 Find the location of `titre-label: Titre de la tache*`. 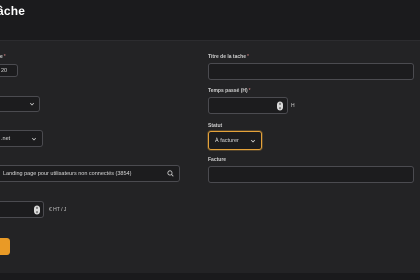

titre-label: Titre de la tache* is located at coordinates (228, 57).